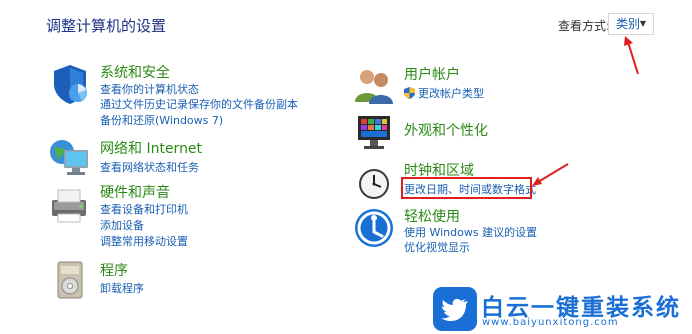 Image resolution: width=692 pixels, height=334 pixels. I want to click on link-backup-restore: 备份和还原(Windows 7), so click(161, 120).